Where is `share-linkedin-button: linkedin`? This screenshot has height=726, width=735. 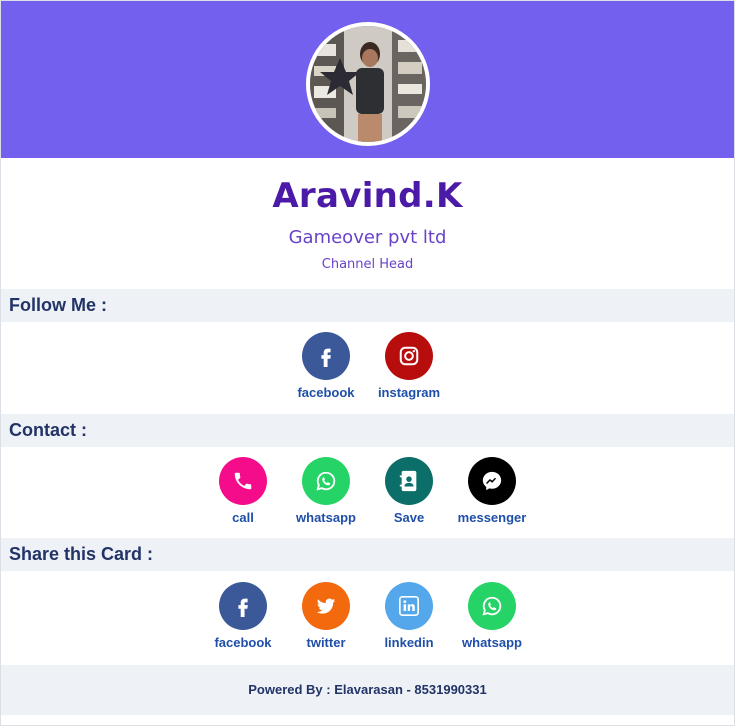
share-linkedin-button: linkedin is located at coordinates (409, 616).